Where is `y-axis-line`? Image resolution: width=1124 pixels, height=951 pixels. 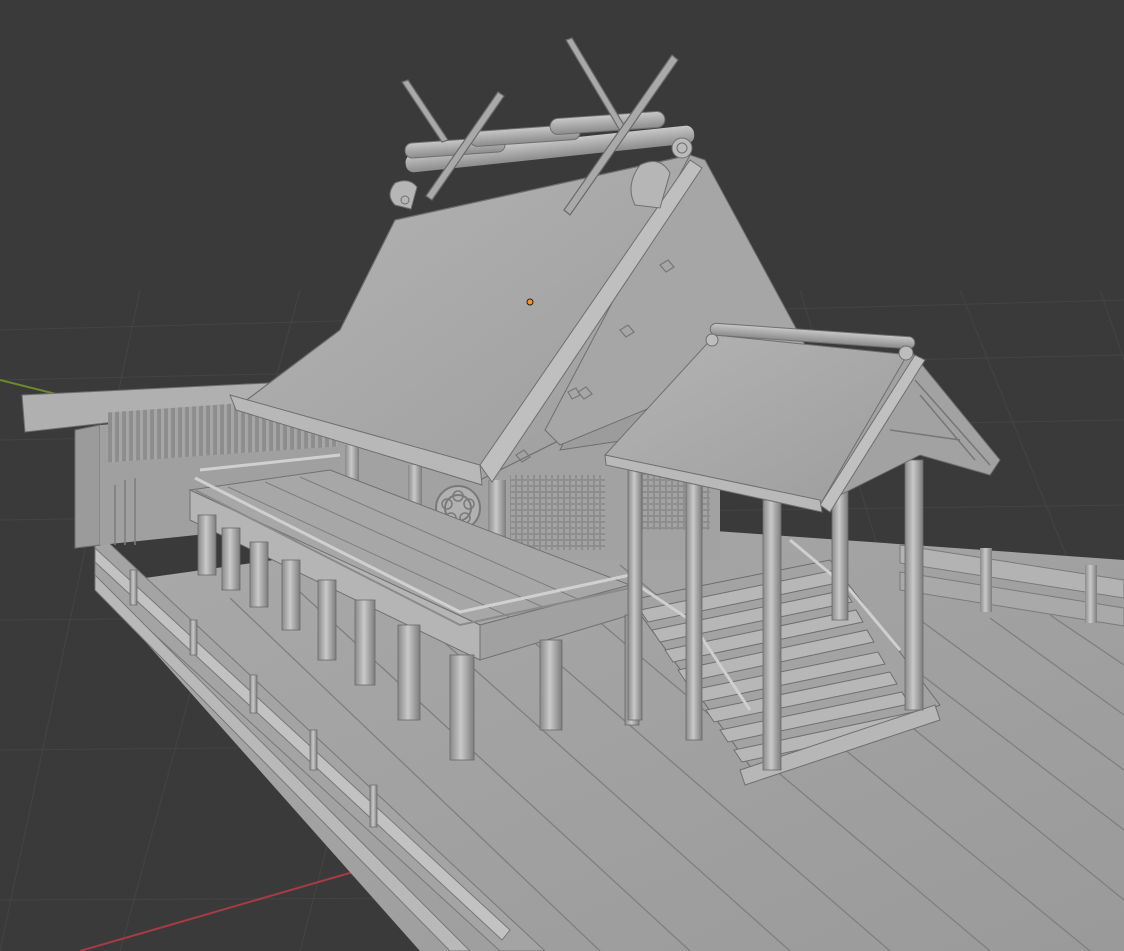 y-axis-line is located at coordinates (30, 387).